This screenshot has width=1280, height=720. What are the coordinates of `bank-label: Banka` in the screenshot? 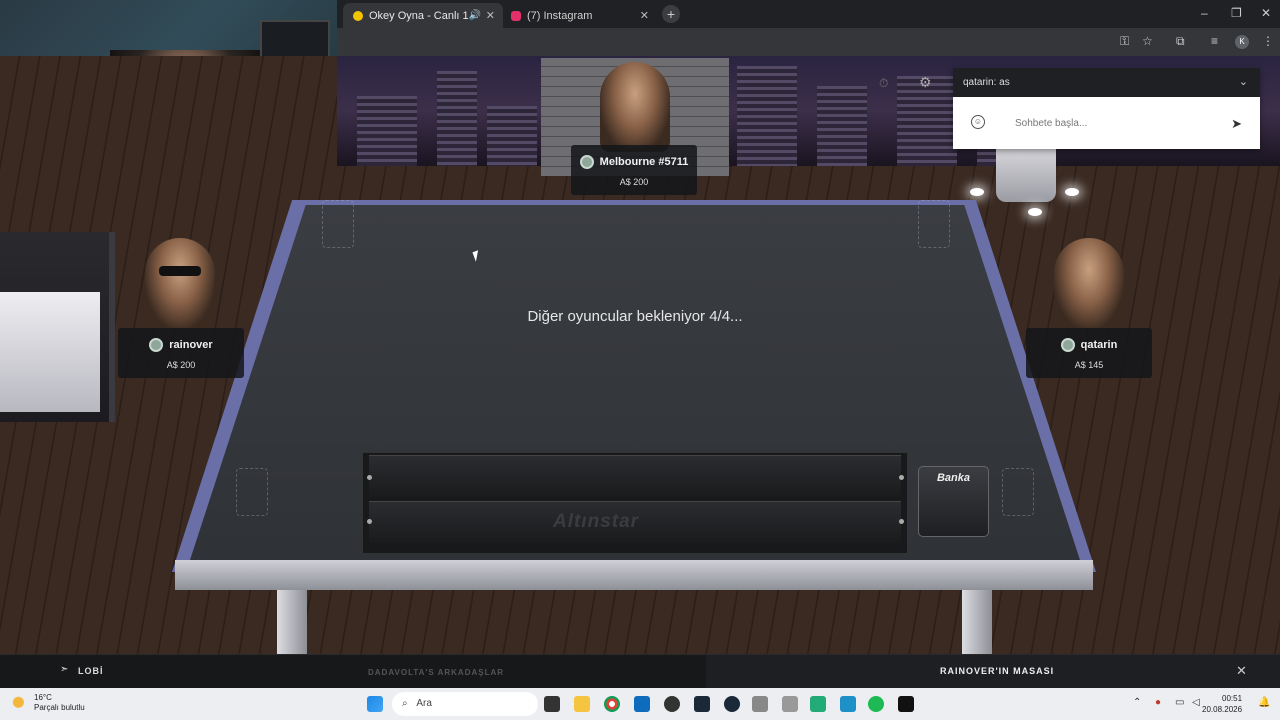 It's located at (953, 478).